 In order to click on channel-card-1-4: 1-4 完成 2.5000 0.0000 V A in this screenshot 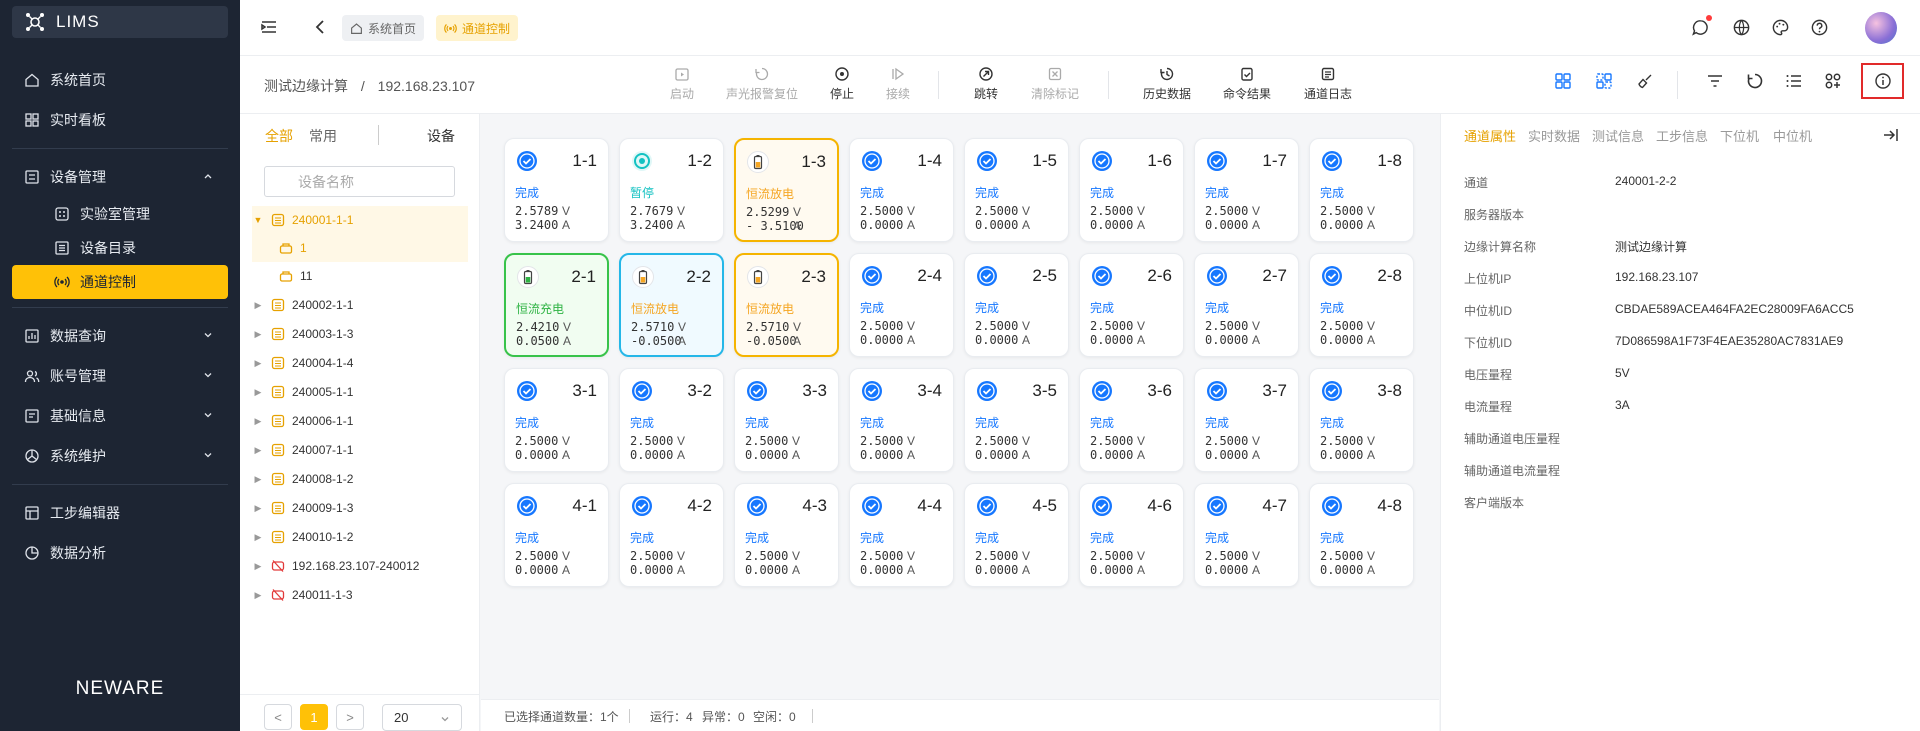, I will do `click(901, 190)`.